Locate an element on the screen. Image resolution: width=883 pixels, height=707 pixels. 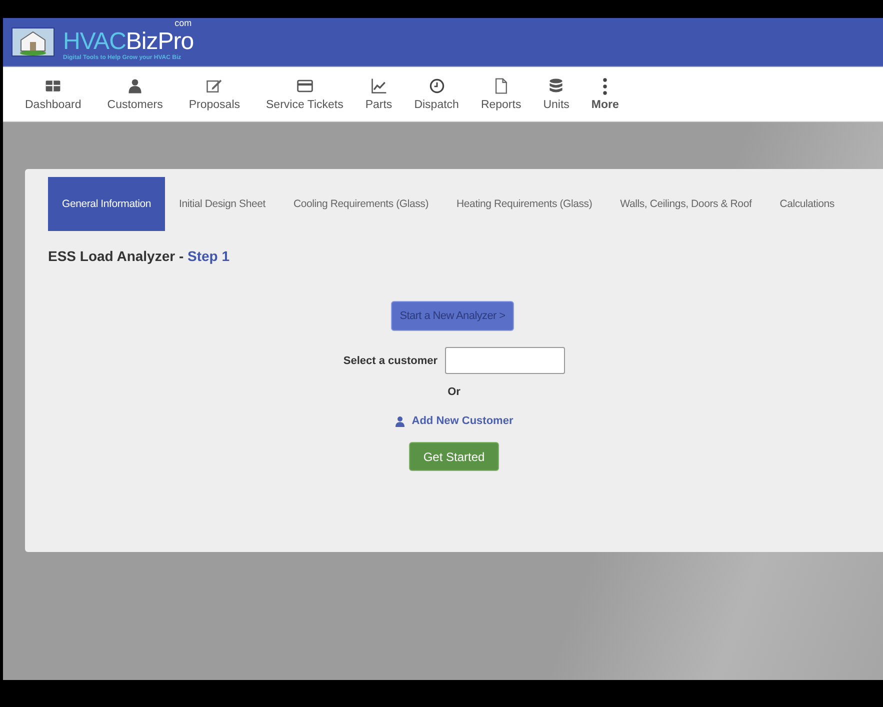
or-label: Or is located at coordinates (454, 392).